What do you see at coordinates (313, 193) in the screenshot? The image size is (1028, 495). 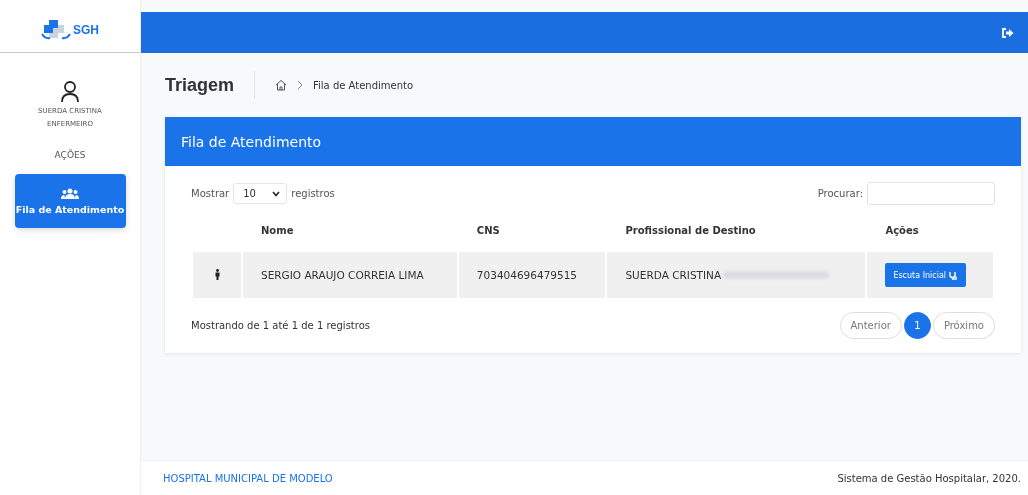 I see `length-label: registros` at bounding box center [313, 193].